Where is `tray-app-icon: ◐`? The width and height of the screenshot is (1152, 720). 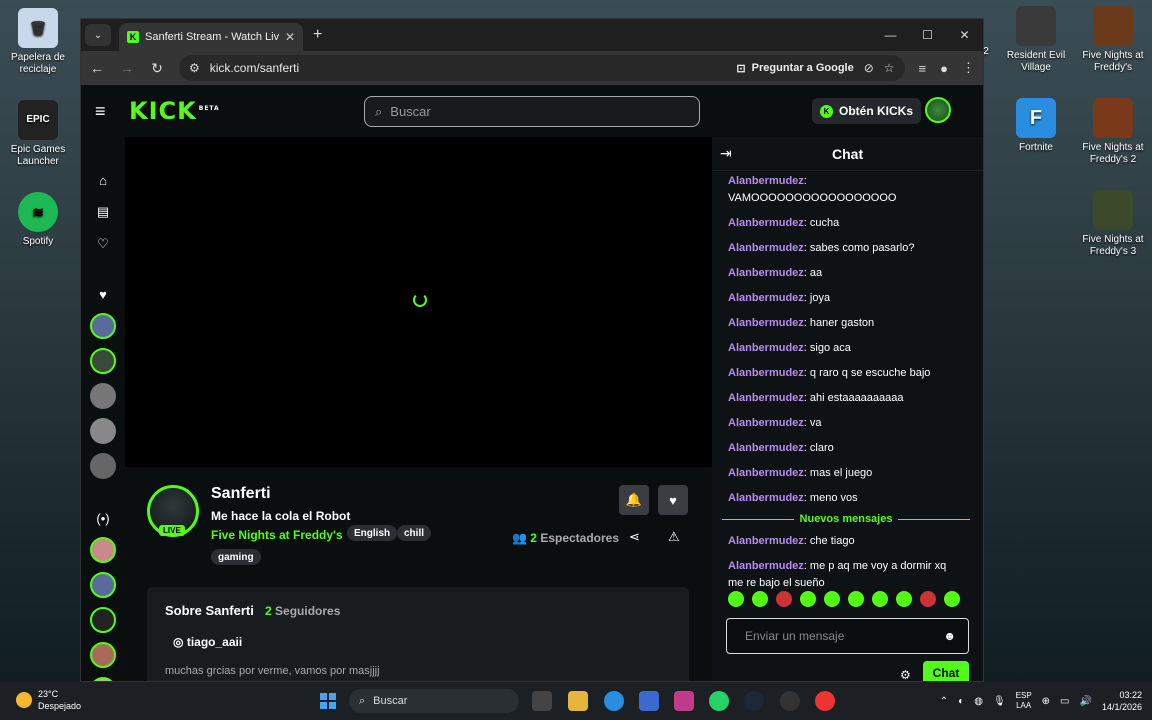 tray-app-icon: ◐ is located at coordinates (961, 701).